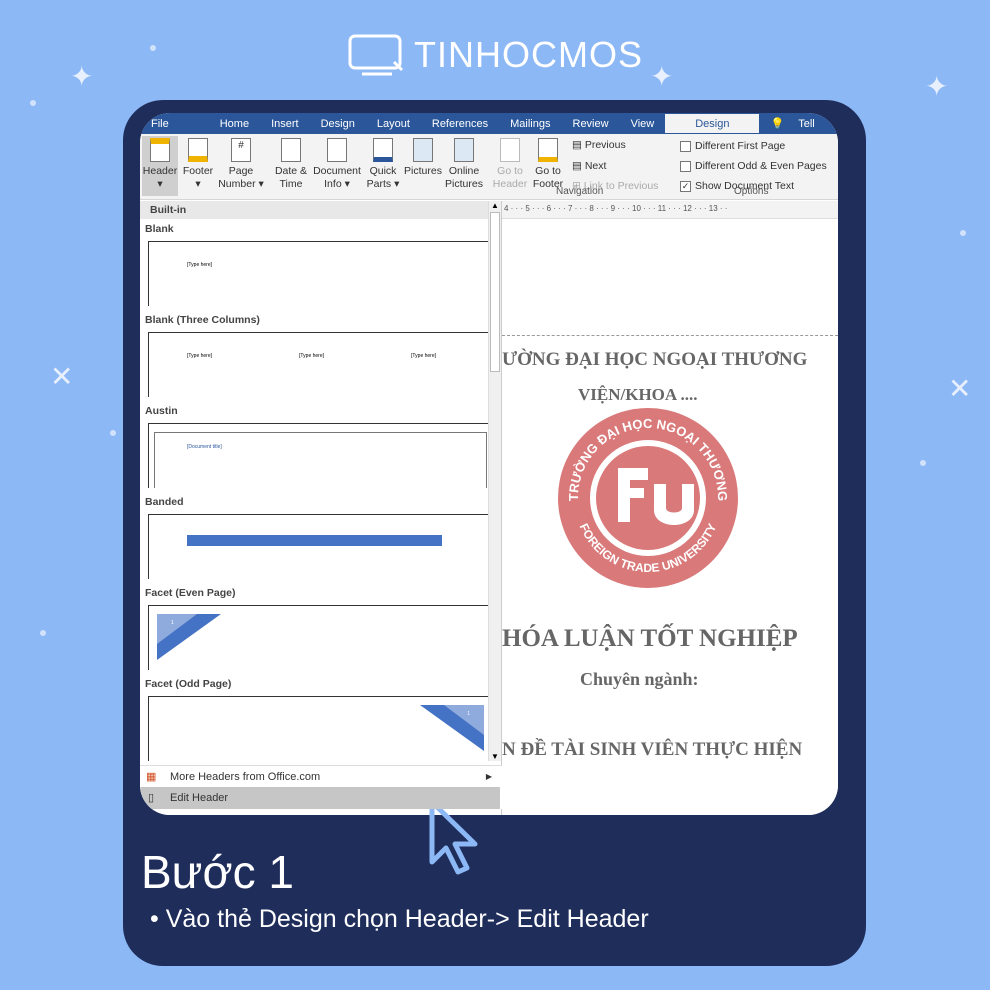 The image size is (990, 990). I want to click on monitor-icon, so click(376, 55).